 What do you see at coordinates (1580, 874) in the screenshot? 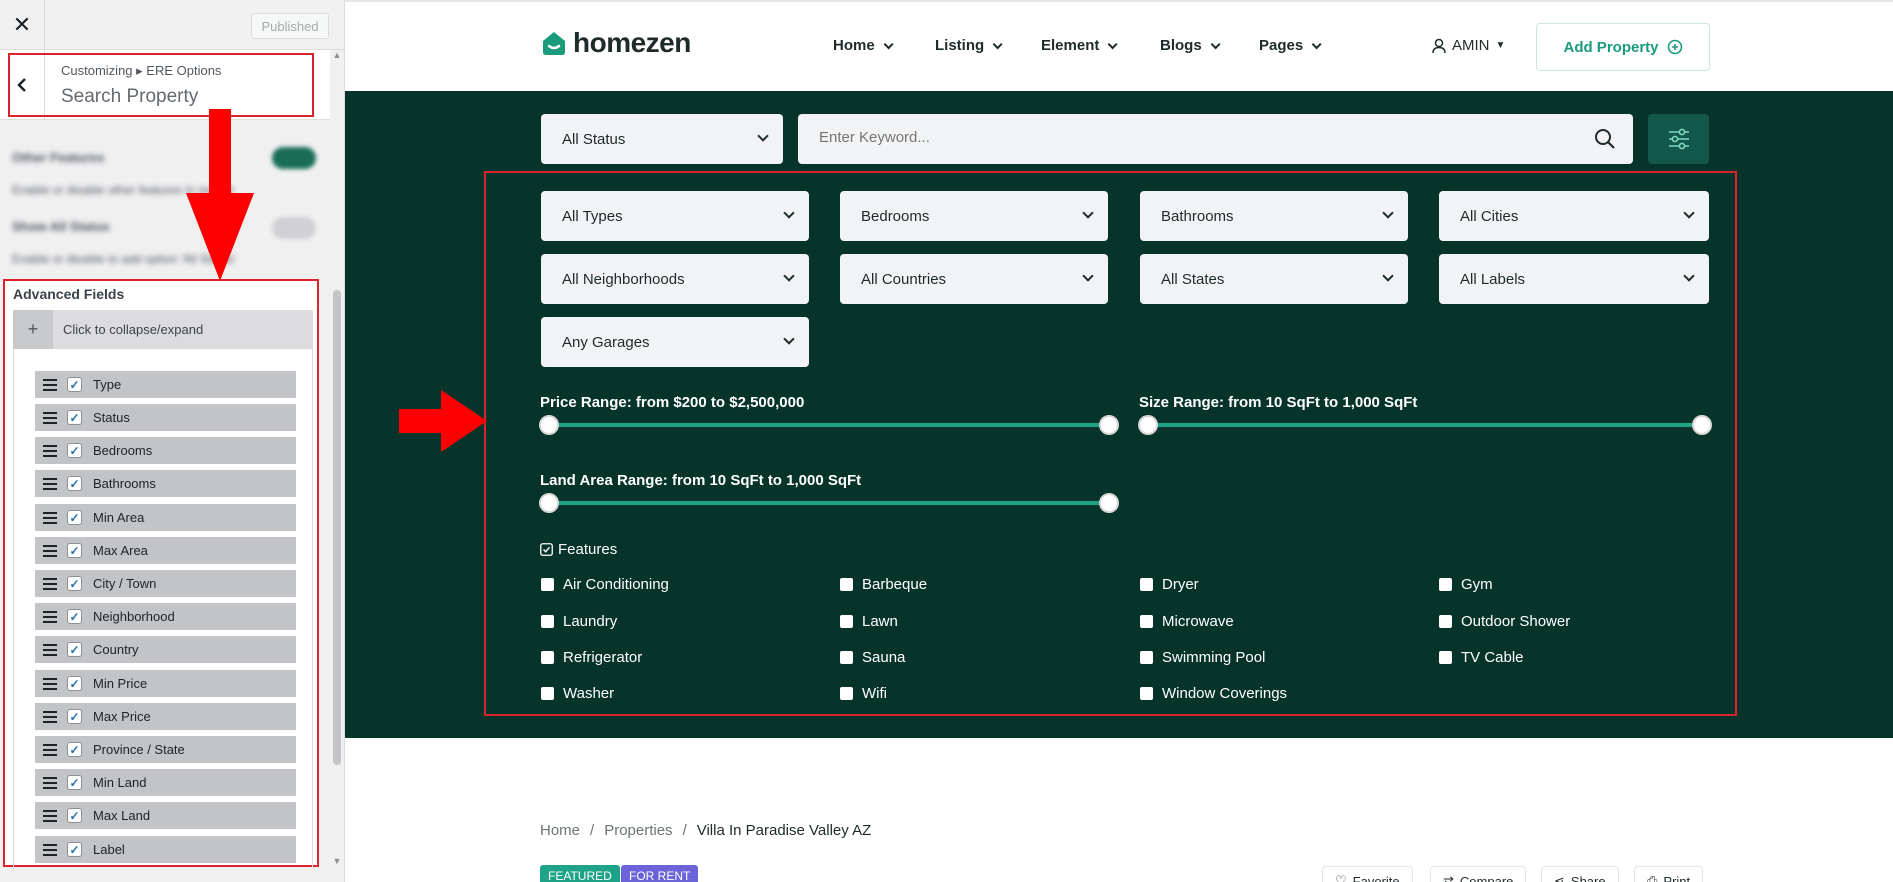
I see `share-button: ⋖ Share` at bounding box center [1580, 874].